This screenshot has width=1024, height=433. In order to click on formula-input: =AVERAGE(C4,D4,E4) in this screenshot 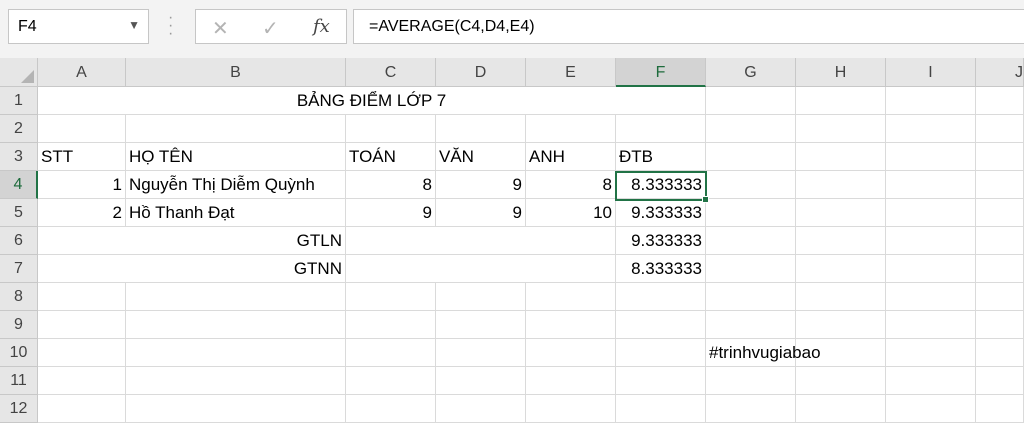, I will do `click(688, 26)`.